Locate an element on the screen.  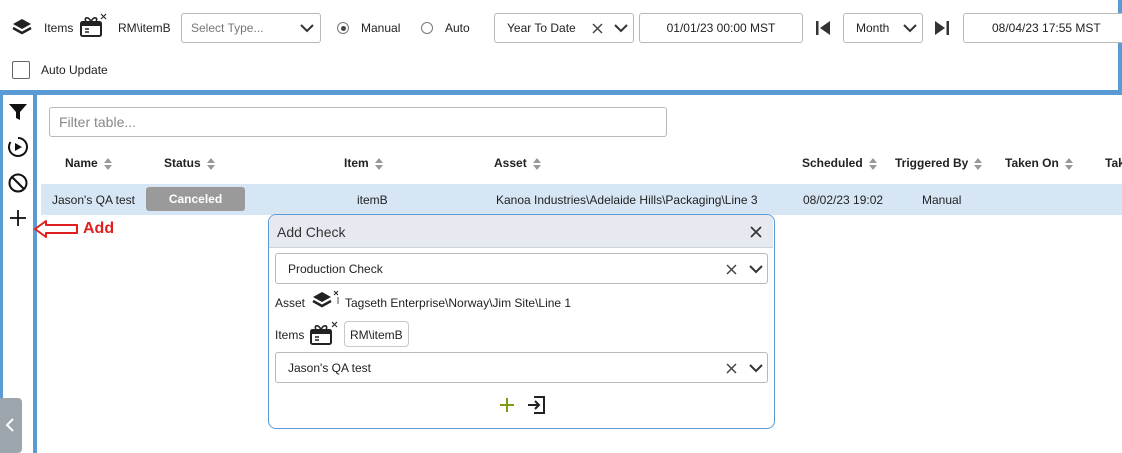
auto-radio-label: Auto is located at coordinates (457, 28).